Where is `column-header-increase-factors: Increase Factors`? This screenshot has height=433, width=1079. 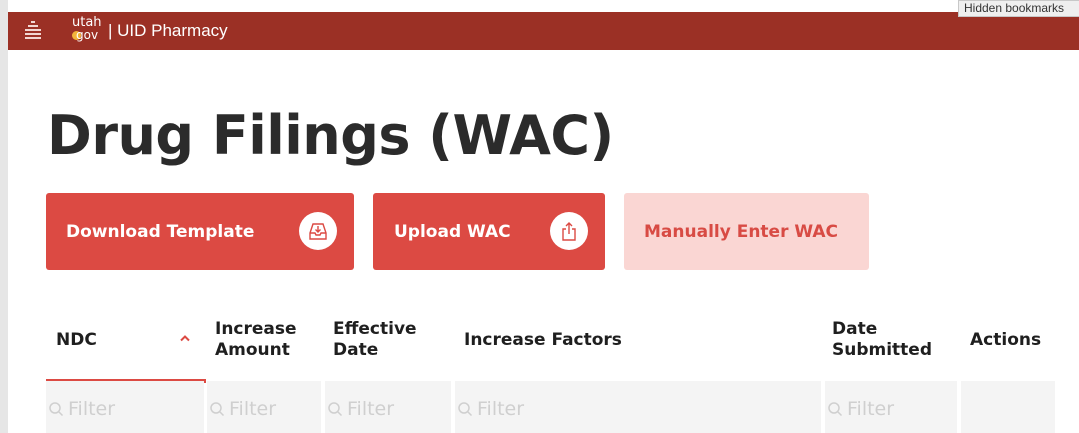
column-header-increase-factors: Increase Factors is located at coordinates (543, 340).